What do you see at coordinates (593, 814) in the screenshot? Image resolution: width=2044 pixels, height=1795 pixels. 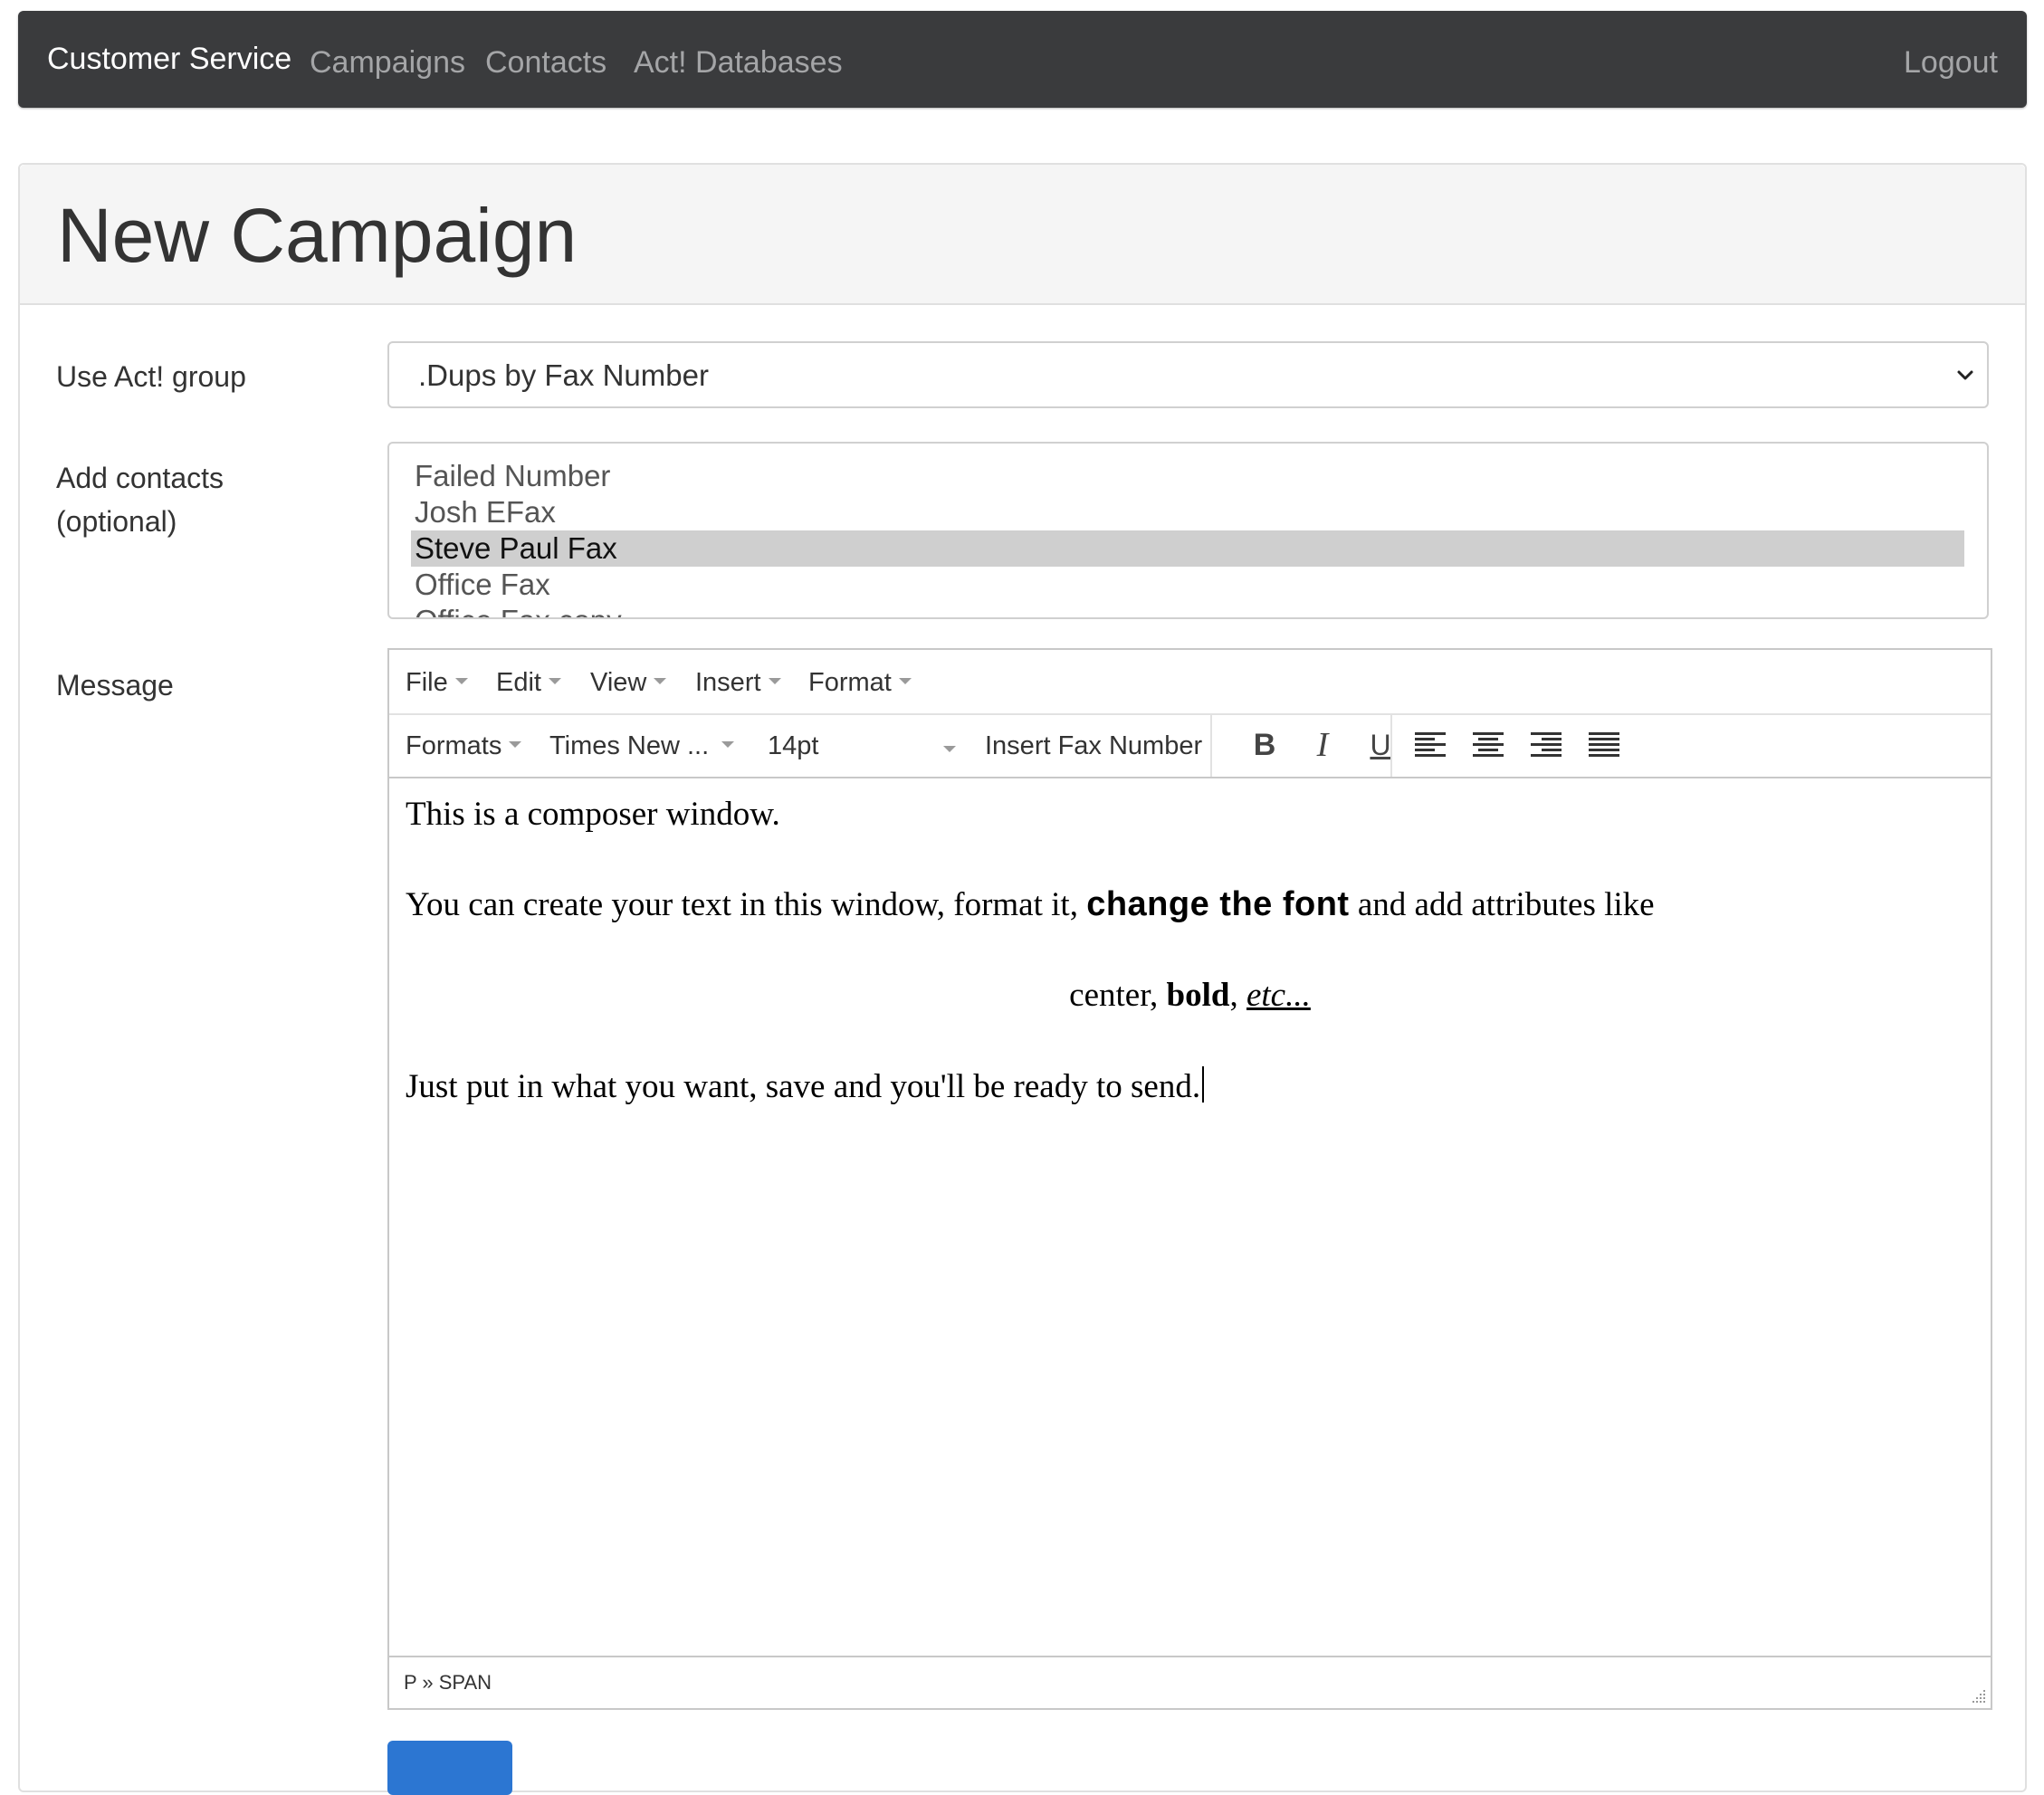 I see `content-line1: This is a composer window.` at bounding box center [593, 814].